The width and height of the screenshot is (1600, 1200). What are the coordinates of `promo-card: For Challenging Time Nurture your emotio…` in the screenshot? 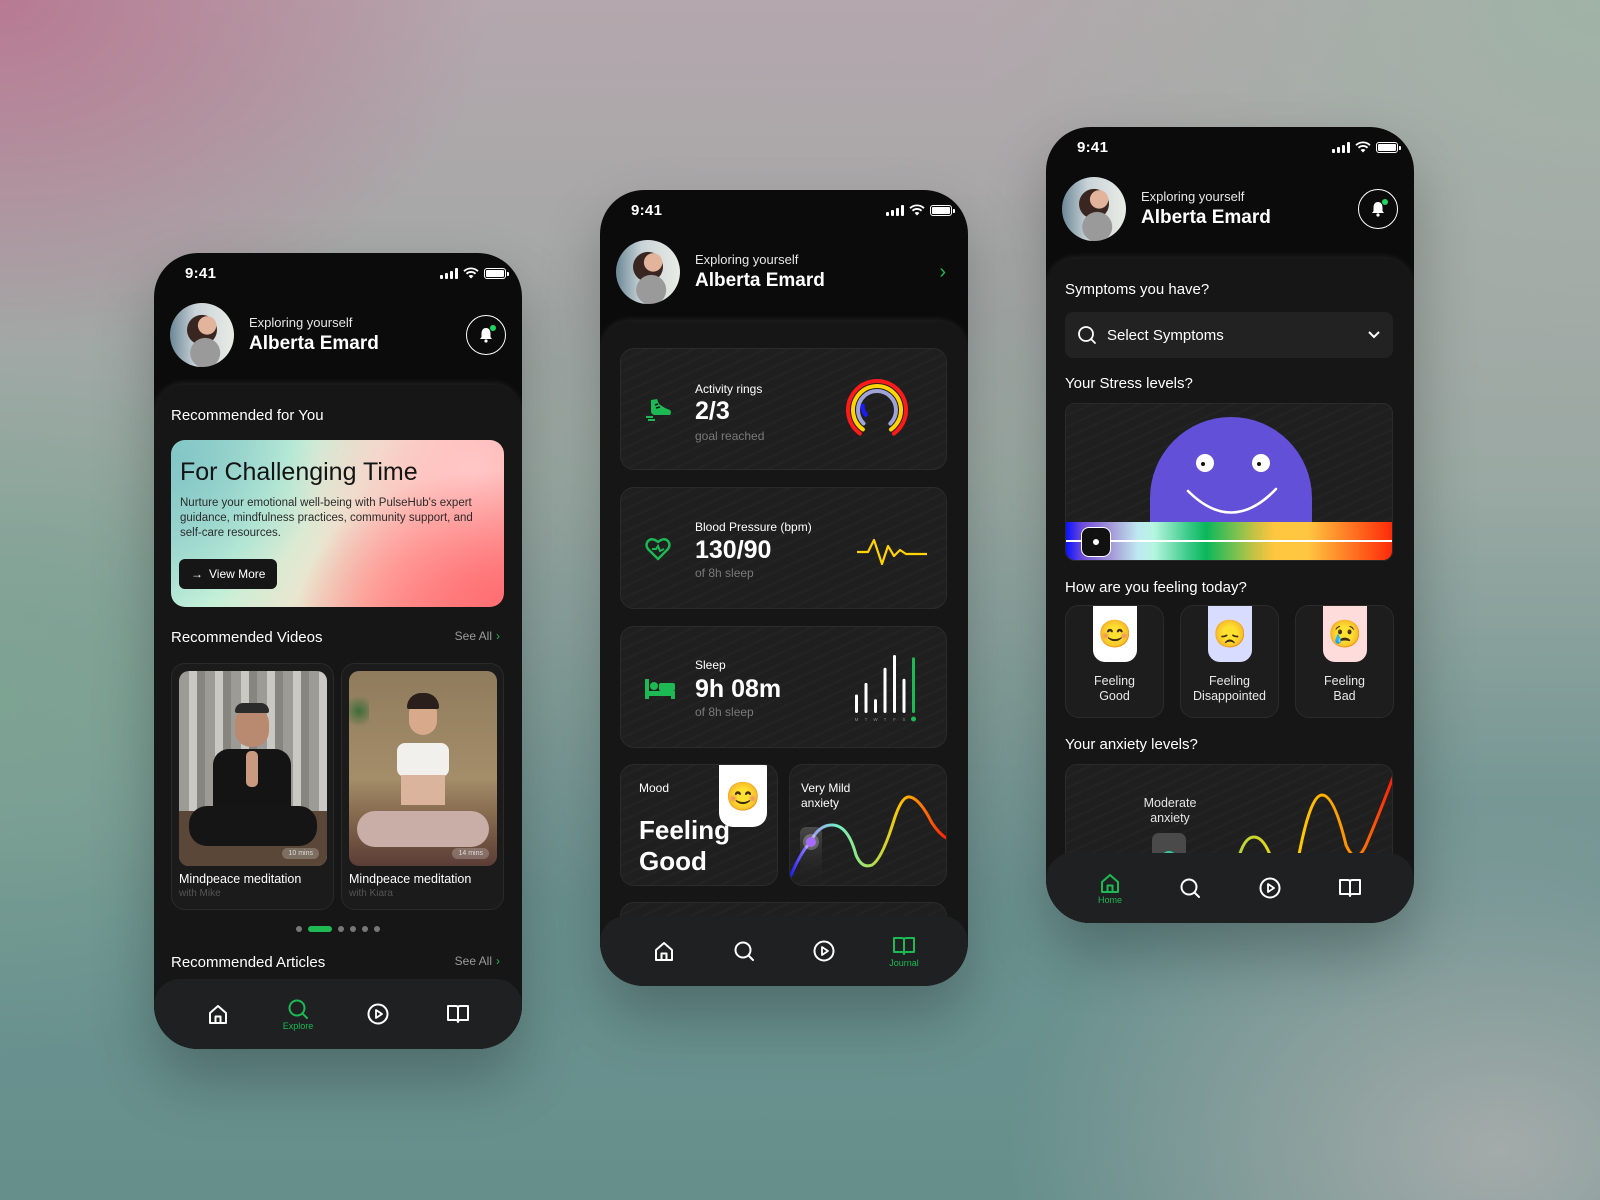 It's located at (337, 523).